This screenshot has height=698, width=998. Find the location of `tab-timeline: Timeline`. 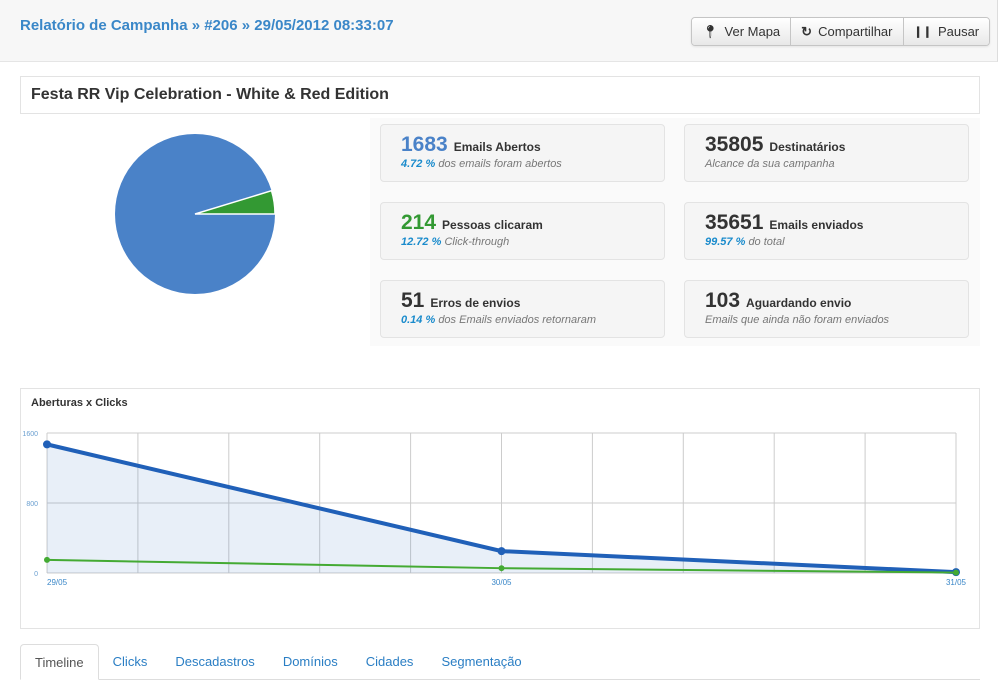

tab-timeline: Timeline is located at coordinates (59, 662).